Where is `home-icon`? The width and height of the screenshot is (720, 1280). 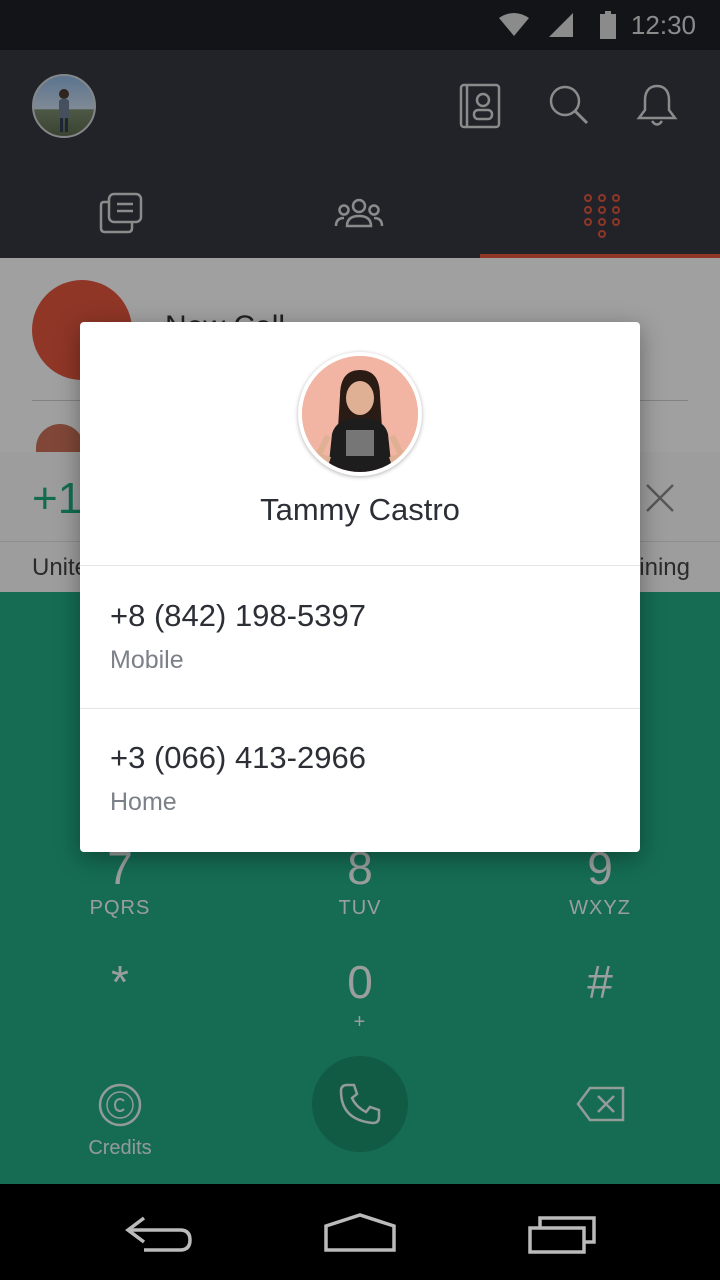
home-icon is located at coordinates (360, 1233).